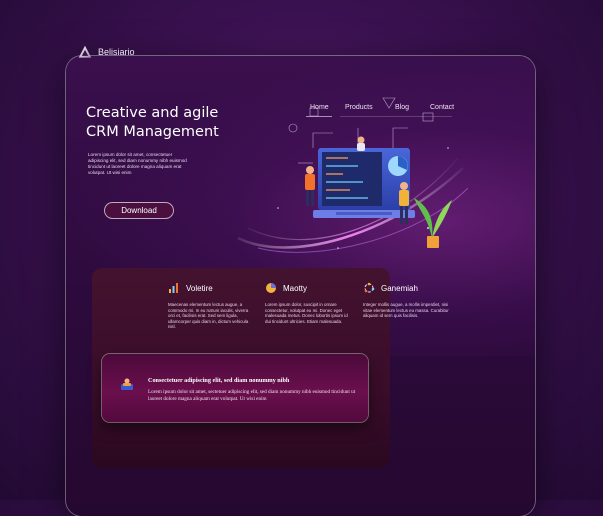  What do you see at coordinates (199, 288) in the screenshot?
I see `feature-title: Voletire` at bounding box center [199, 288].